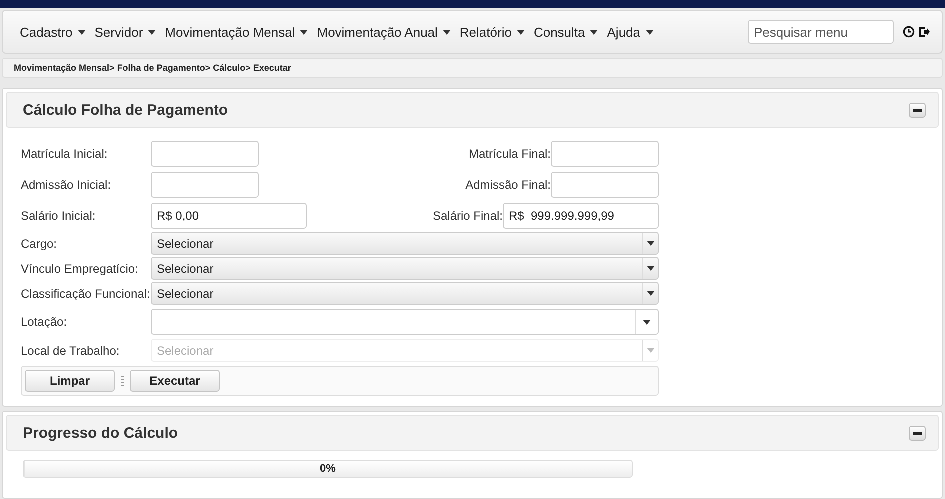 This screenshot has width=945, height=499. Describe the element at coordinates (328, 469) in the screenshot. I see `progress-reading: 0%` at that location.